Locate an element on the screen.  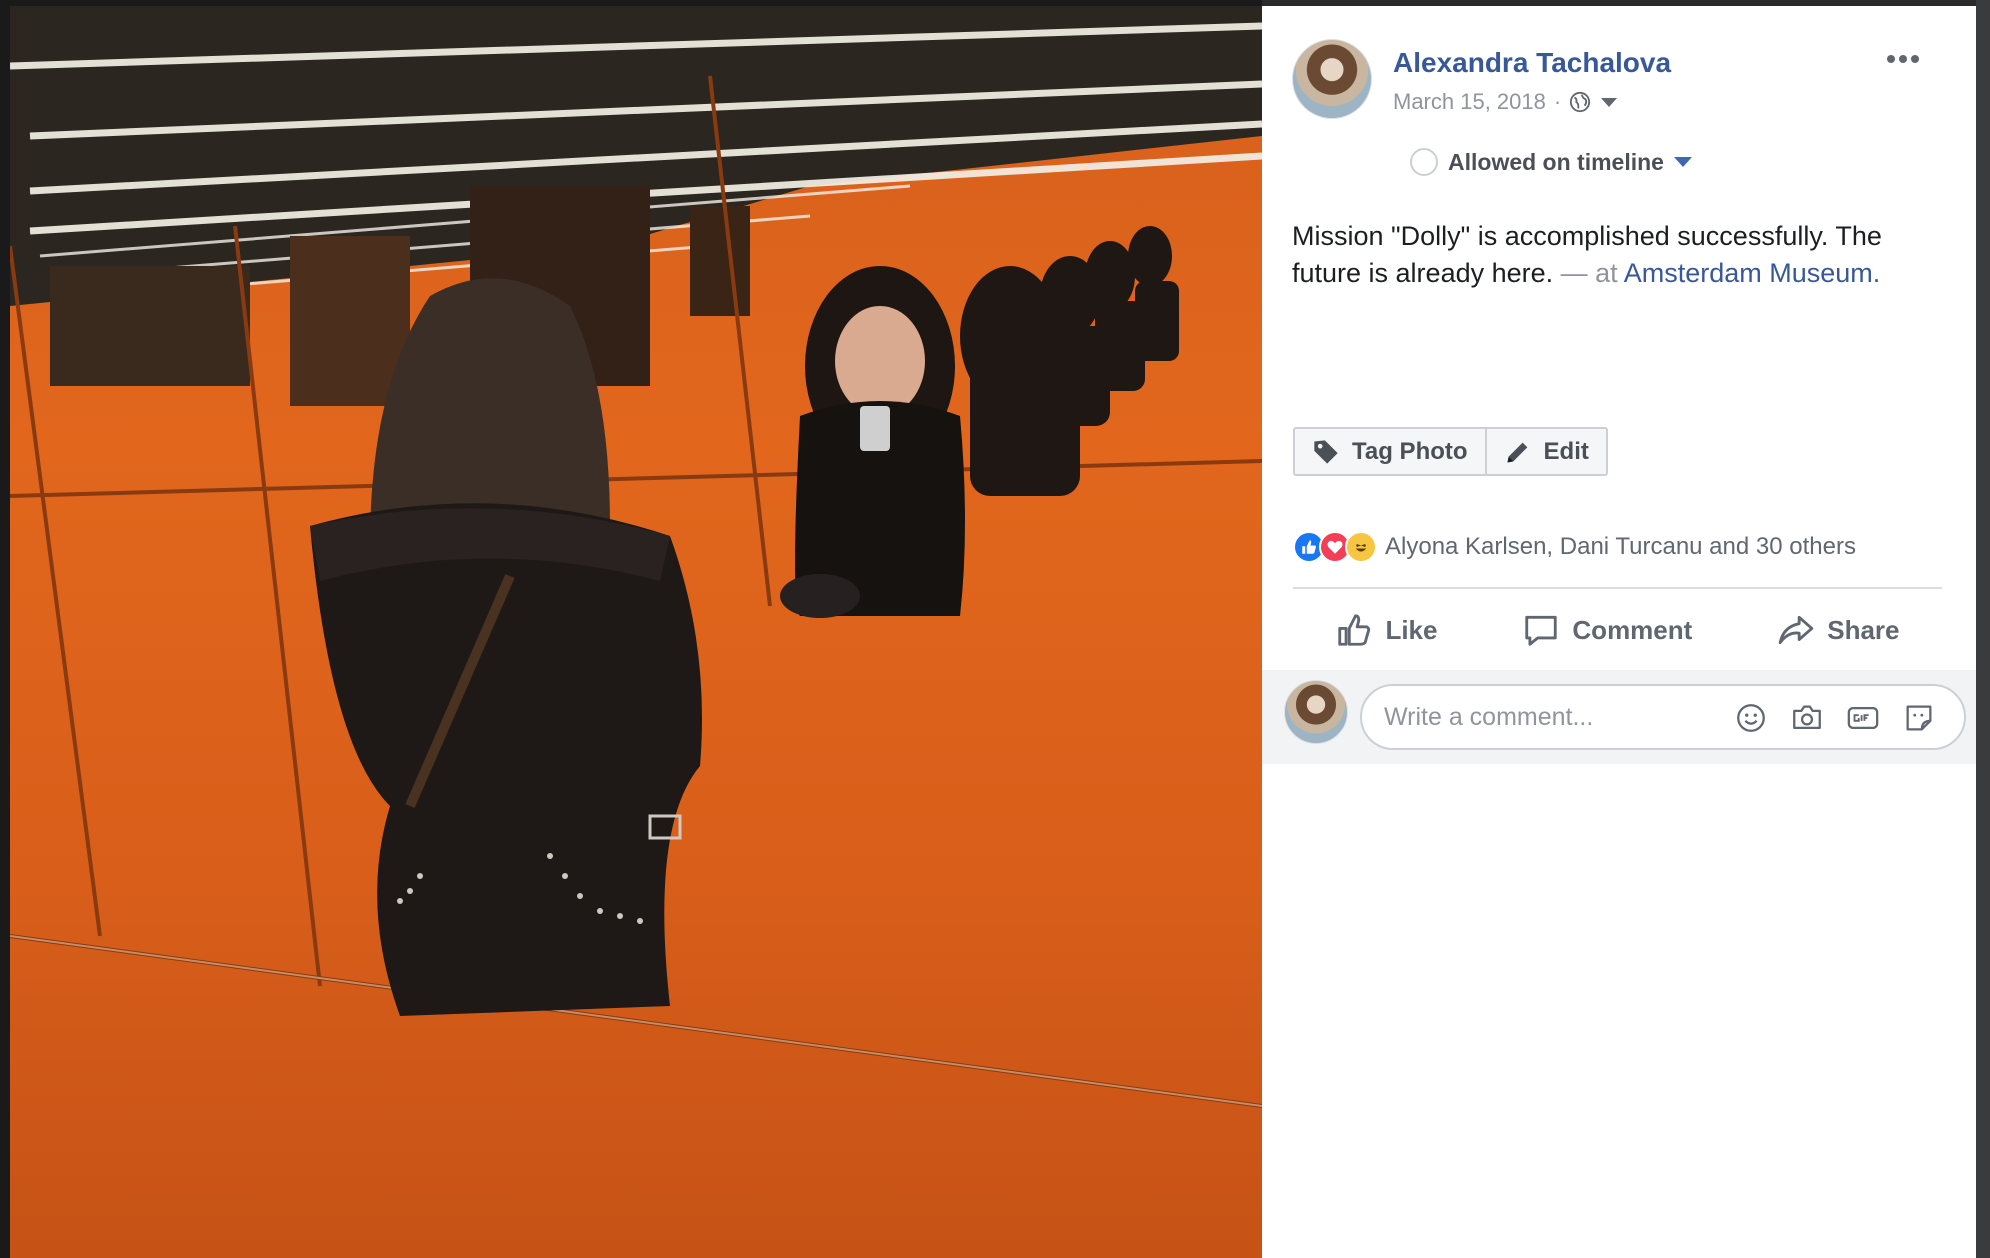
like-label: Like is located at coordinates (1411, 629).